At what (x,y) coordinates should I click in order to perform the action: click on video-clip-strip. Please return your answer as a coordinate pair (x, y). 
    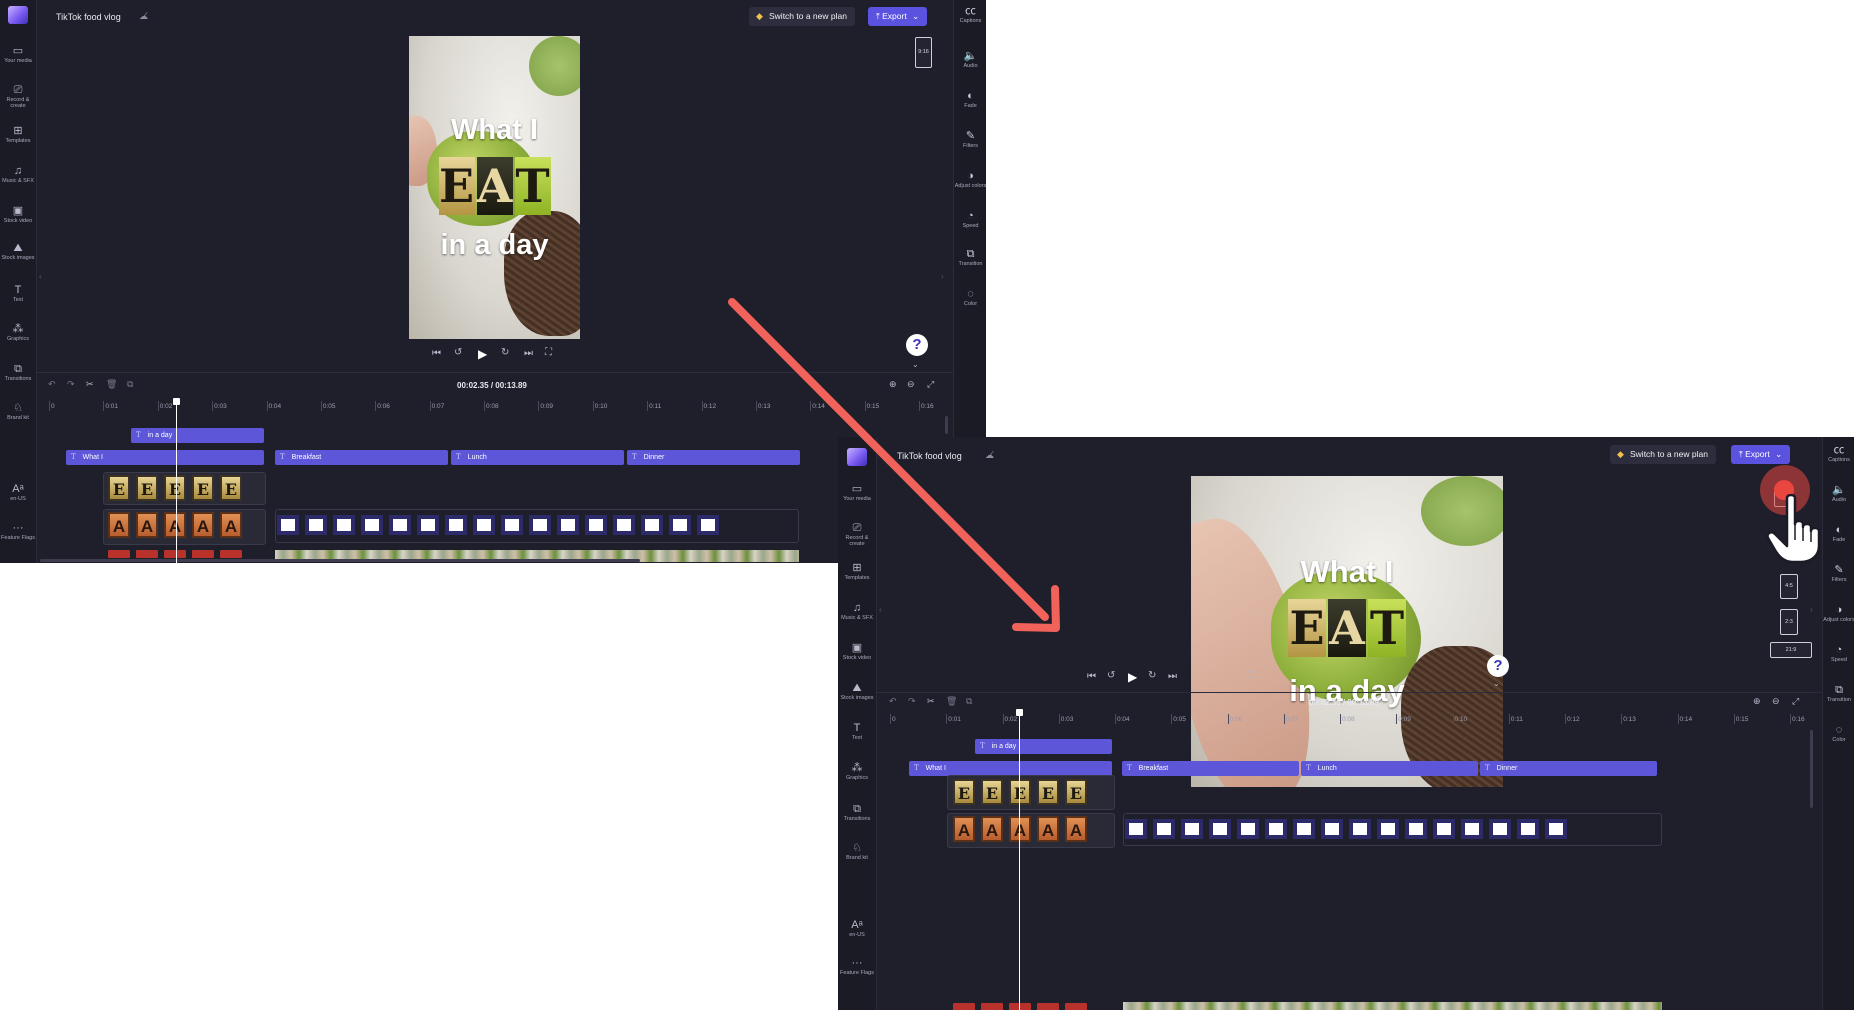
    Looking at the image, I should click on (1392, 1006).